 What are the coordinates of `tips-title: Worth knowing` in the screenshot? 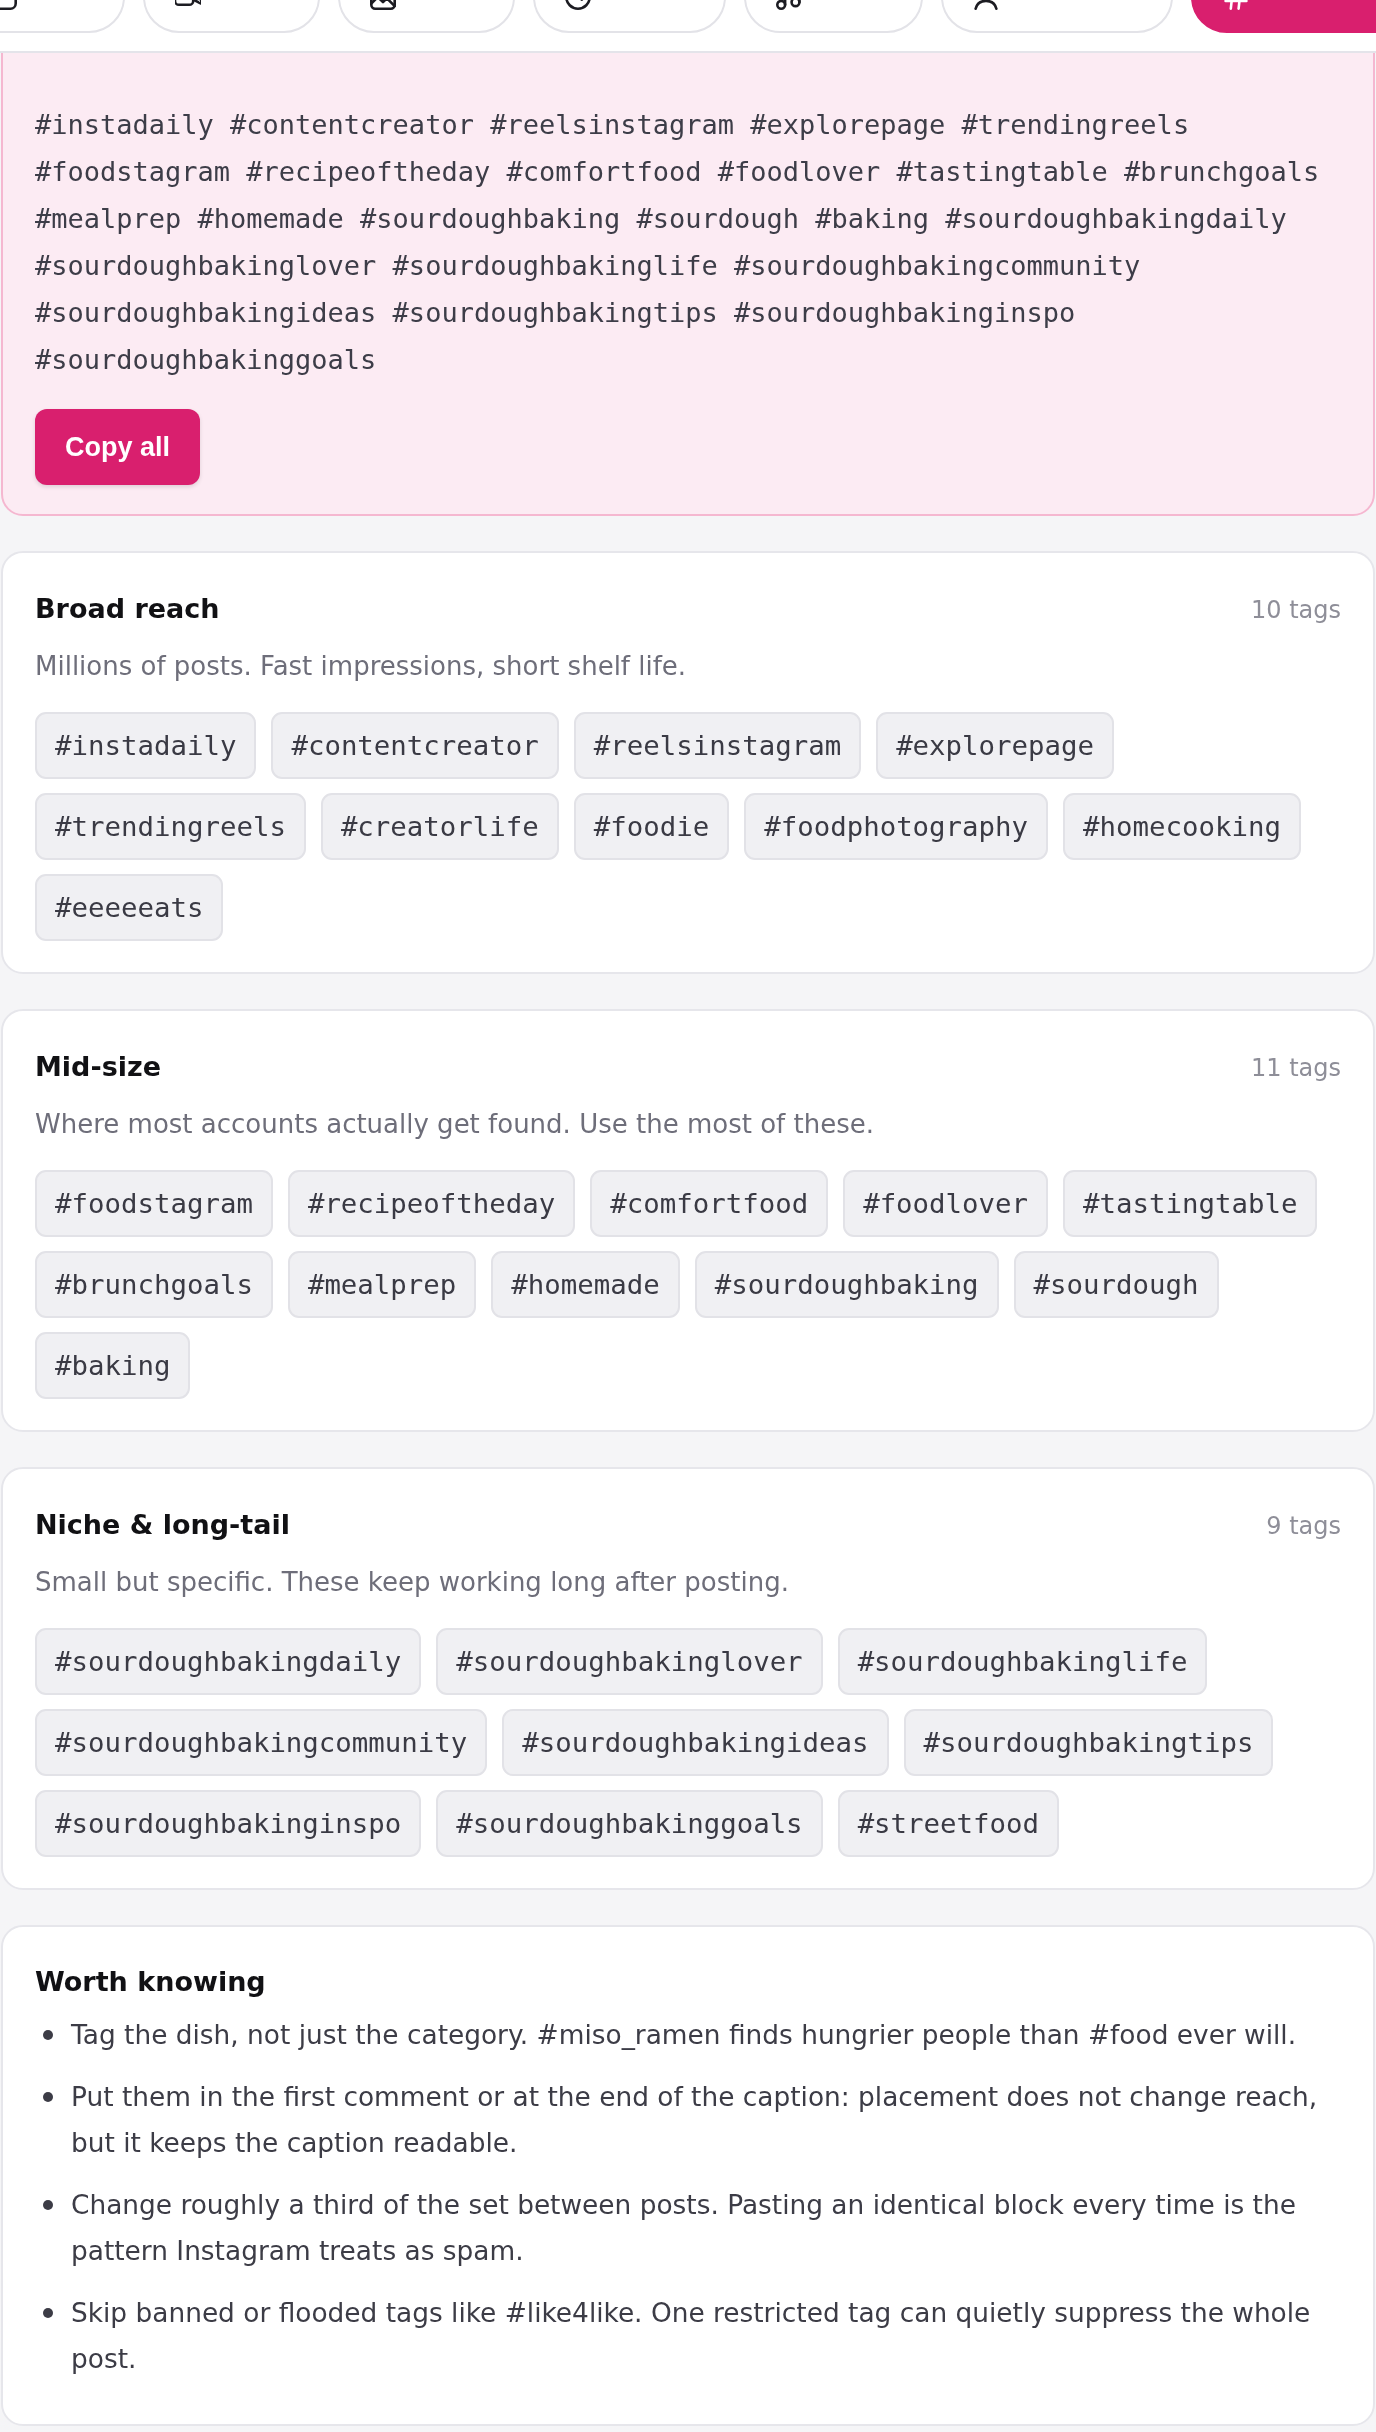 It's located at (151, 1982).